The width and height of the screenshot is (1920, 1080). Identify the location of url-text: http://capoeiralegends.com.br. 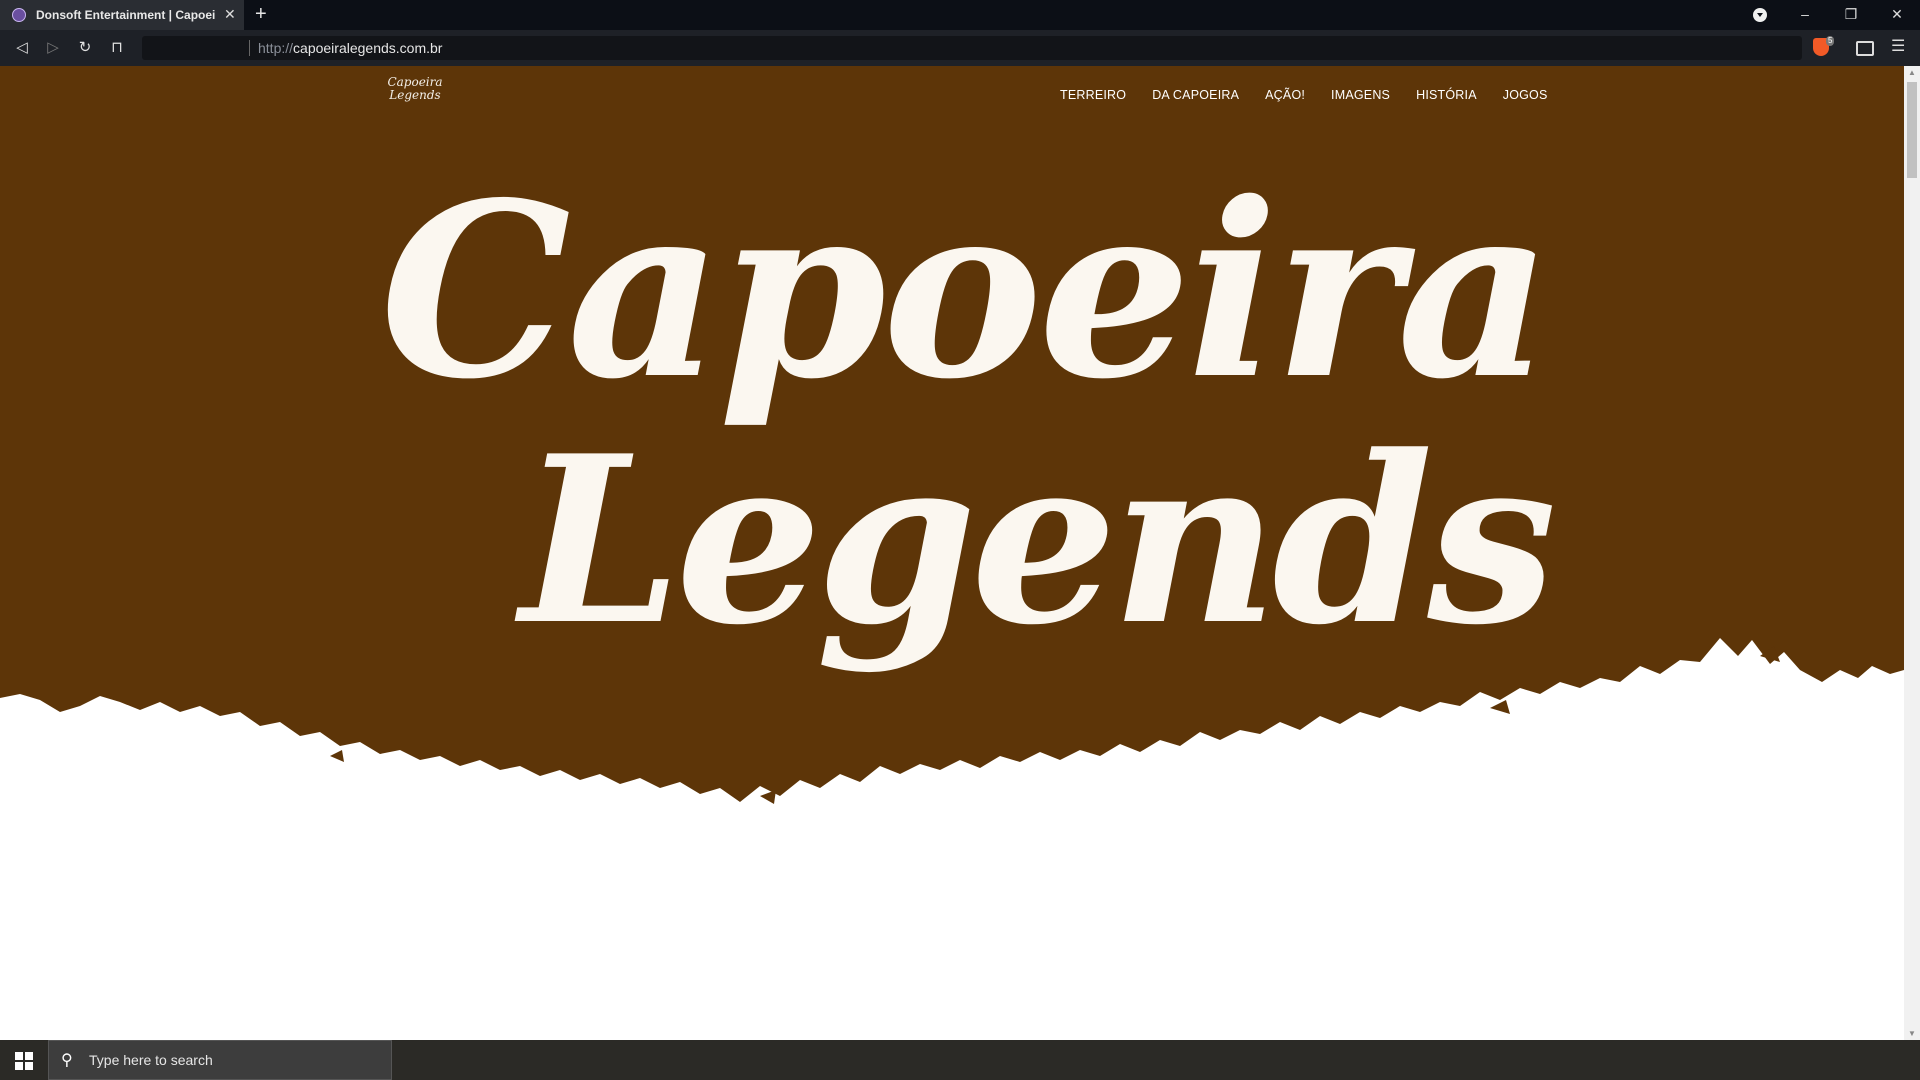
(350, 48).